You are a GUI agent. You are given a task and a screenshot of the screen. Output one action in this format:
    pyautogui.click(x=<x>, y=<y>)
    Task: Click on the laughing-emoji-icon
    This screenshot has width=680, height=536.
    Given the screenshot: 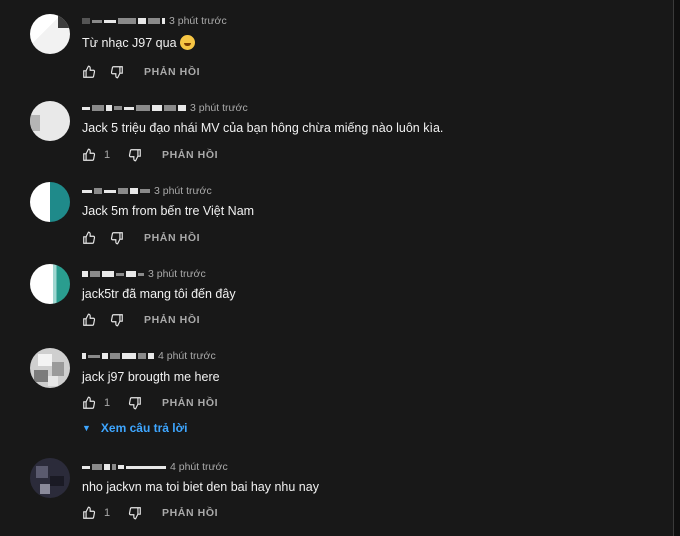 What is the action you would take?
    pyautogui.click(x=187, y=42)
    